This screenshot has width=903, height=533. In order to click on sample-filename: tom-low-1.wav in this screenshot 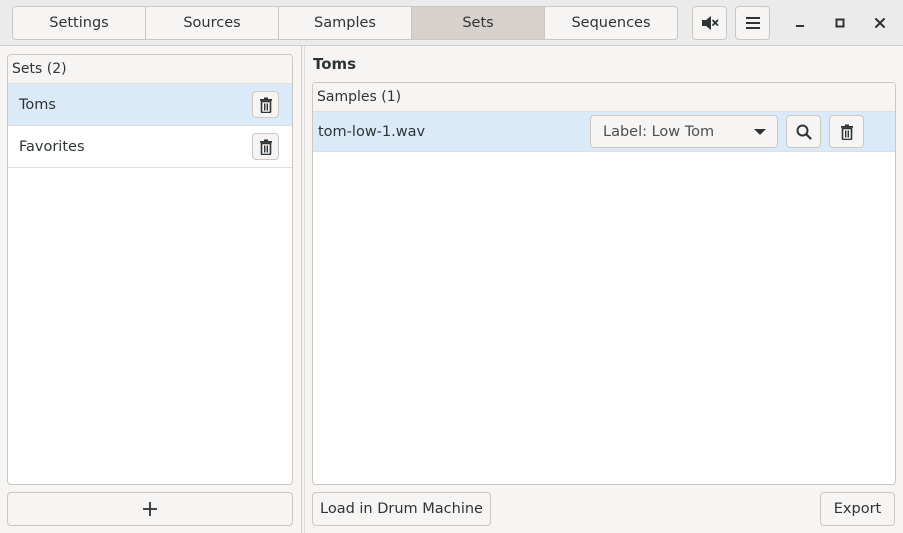, I will do `click(372, 131)`.